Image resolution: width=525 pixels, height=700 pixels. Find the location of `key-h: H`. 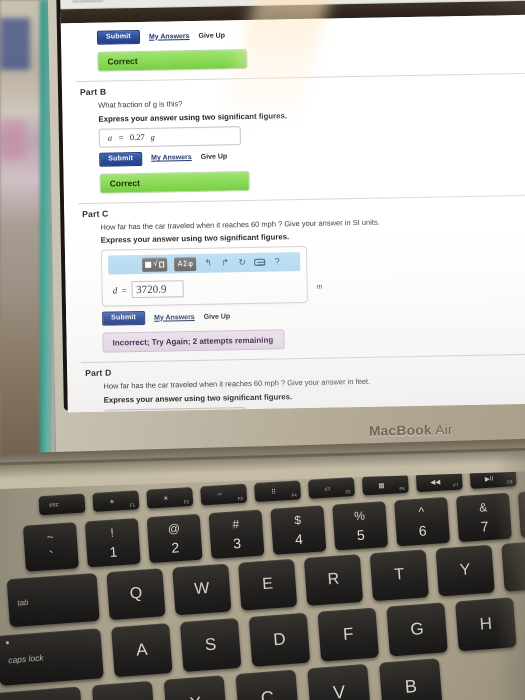

key-h: H is located at coordinates (486, 624).